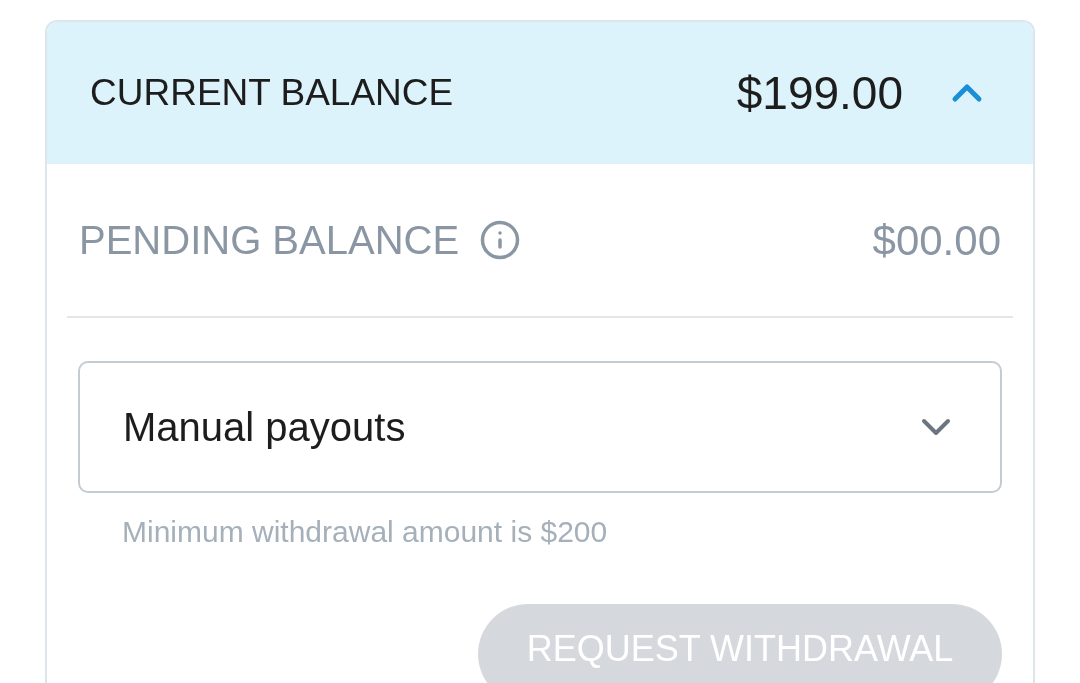  Describe the element at coordinates (269, 240) in the screenshot. I see `pending-label: PENDING BALANCE` at that location.